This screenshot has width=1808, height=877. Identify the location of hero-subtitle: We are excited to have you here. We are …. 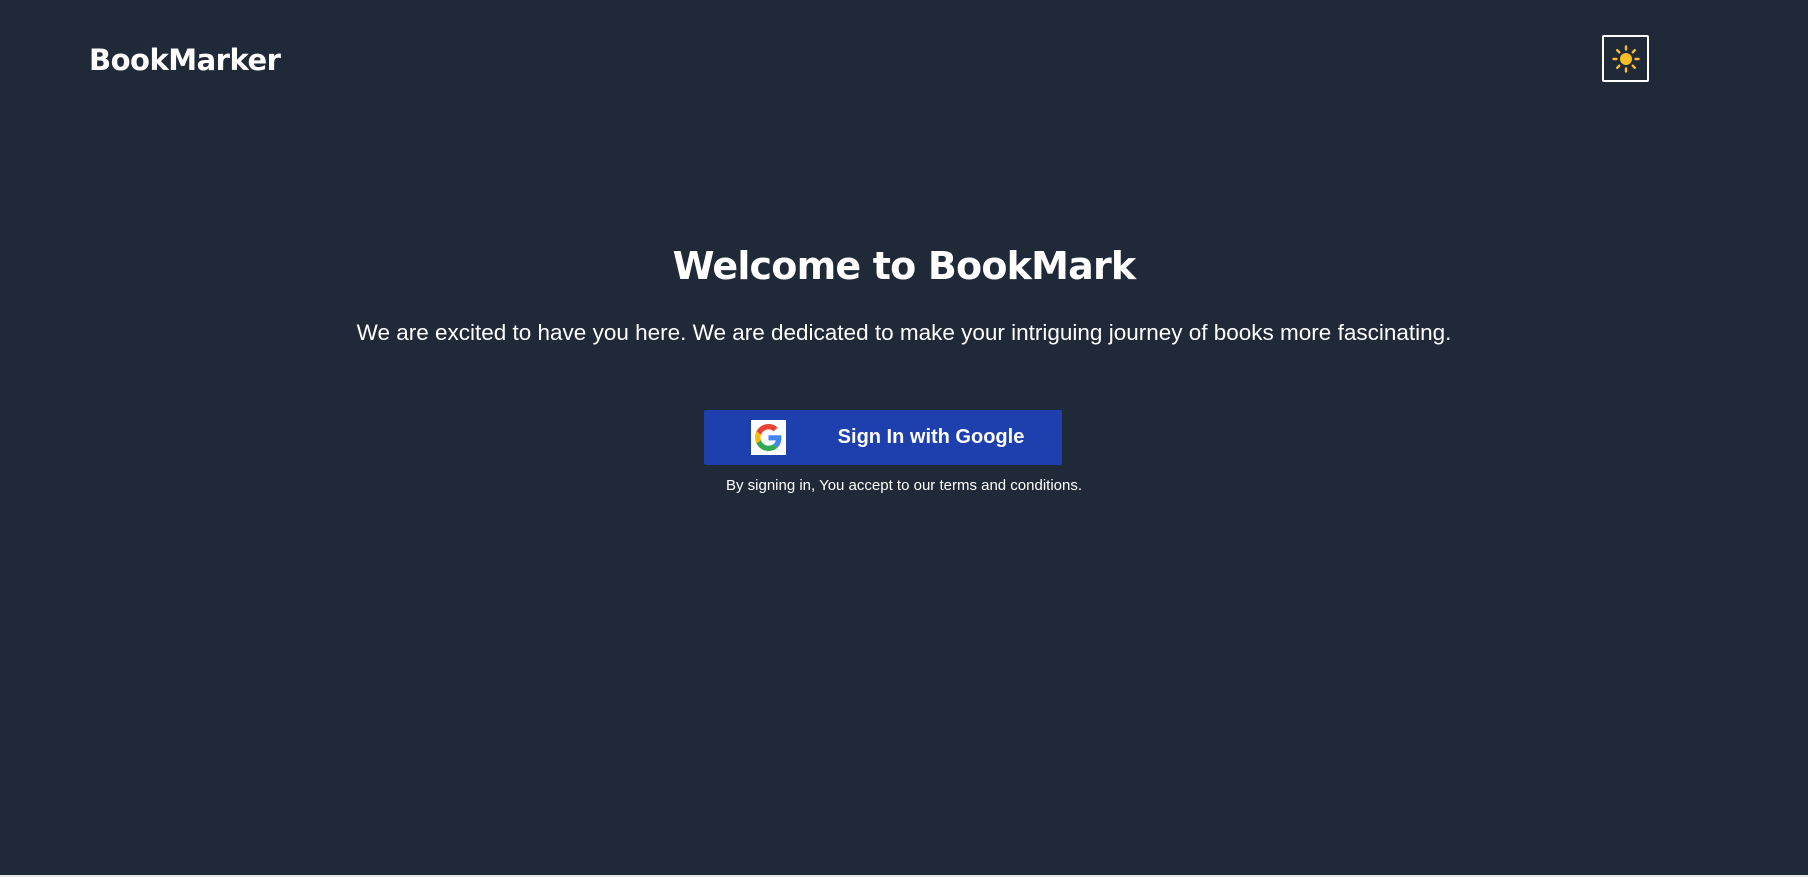
(904, 332).